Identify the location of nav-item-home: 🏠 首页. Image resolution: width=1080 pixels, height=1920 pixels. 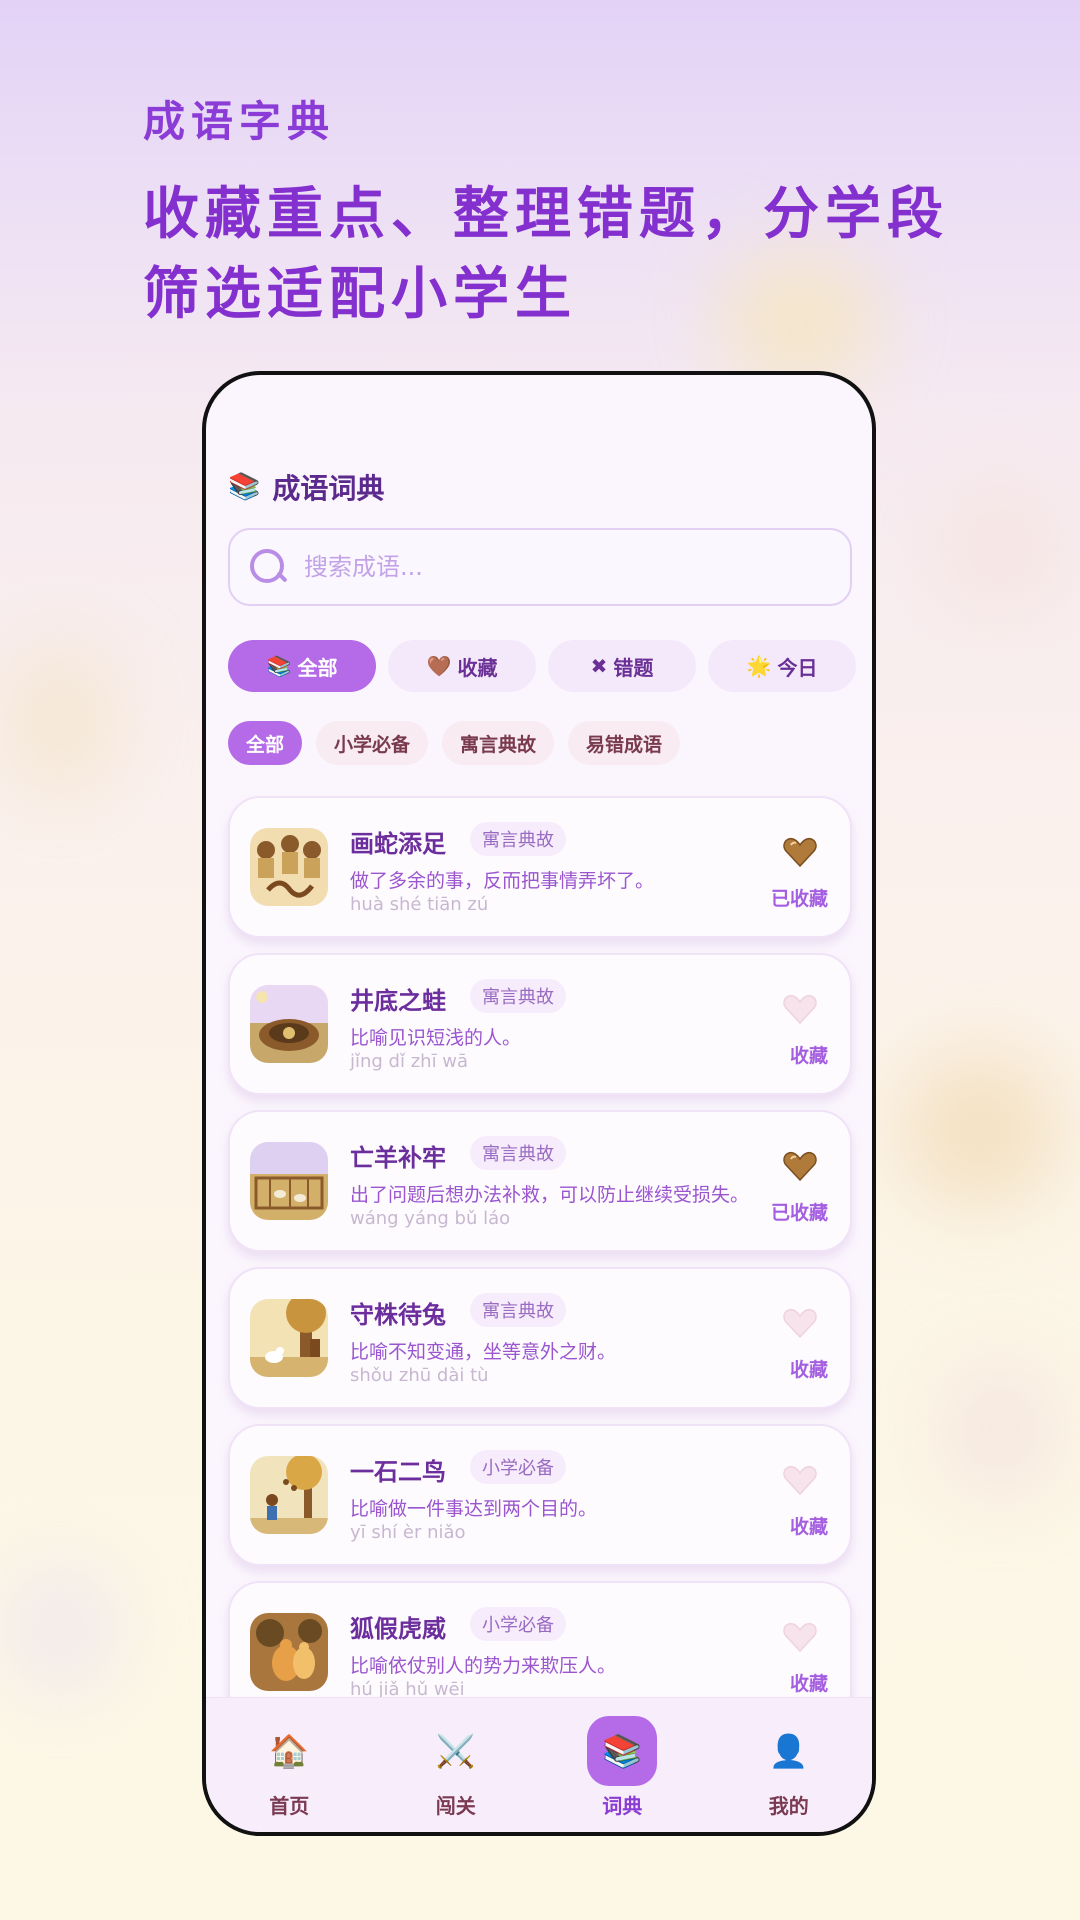
(289, 1765).